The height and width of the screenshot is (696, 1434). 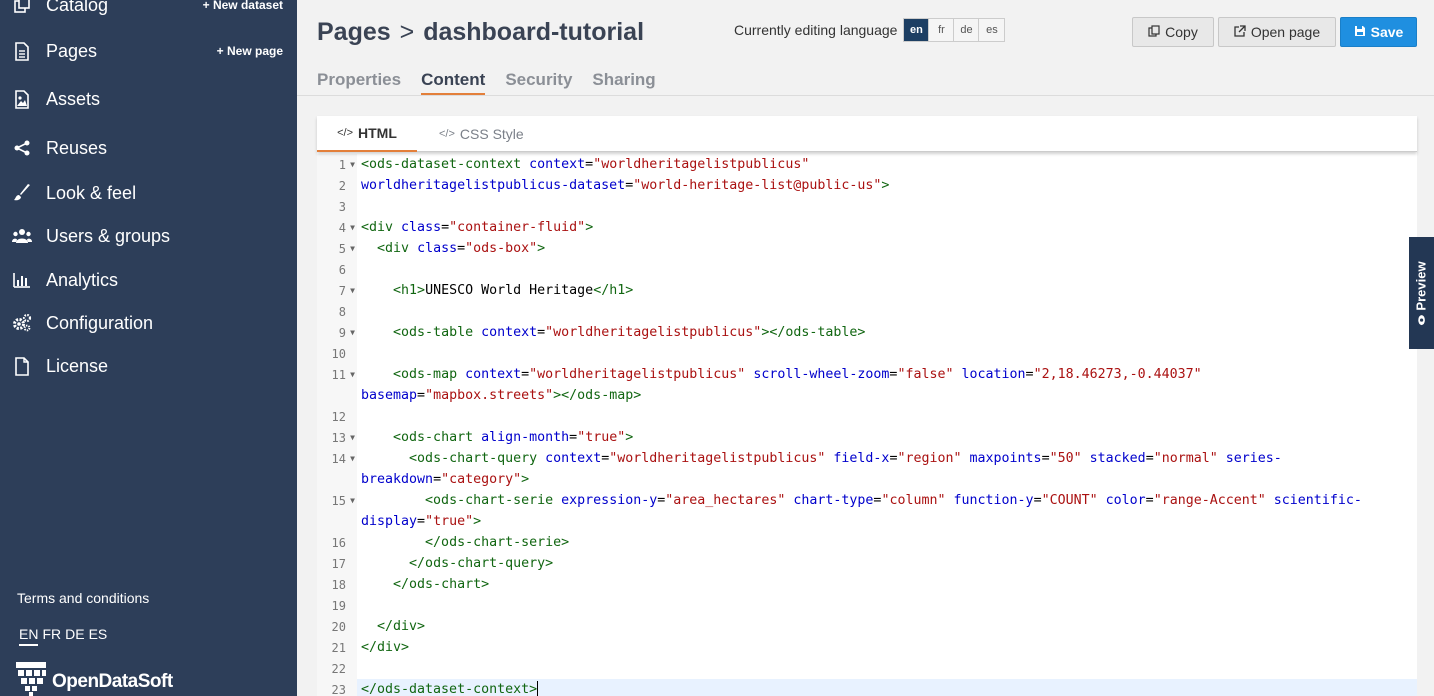 I want to click on tab-sharing: Sharing, so click(x=623, y=82).